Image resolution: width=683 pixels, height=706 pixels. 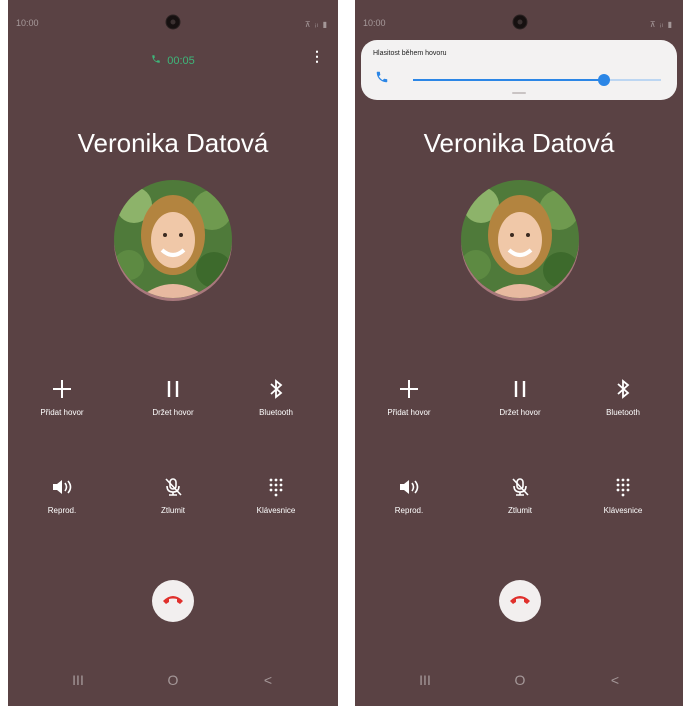 What do you see at coordinates (508, 80) in the screenshot?
I see `volume-slider-fill` at bounding box center [508, 80].